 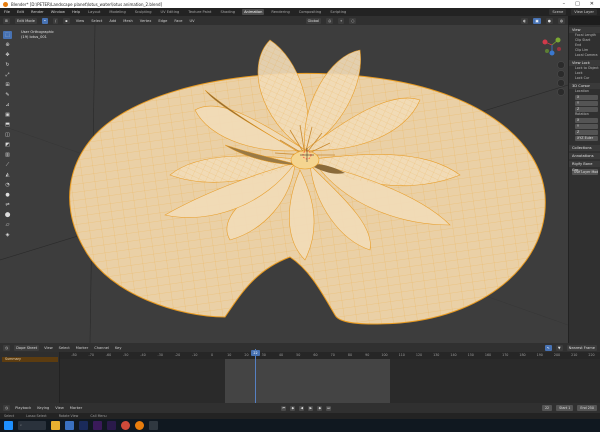 I want to click on menu-uv: UV, so click(x=192, y=21).